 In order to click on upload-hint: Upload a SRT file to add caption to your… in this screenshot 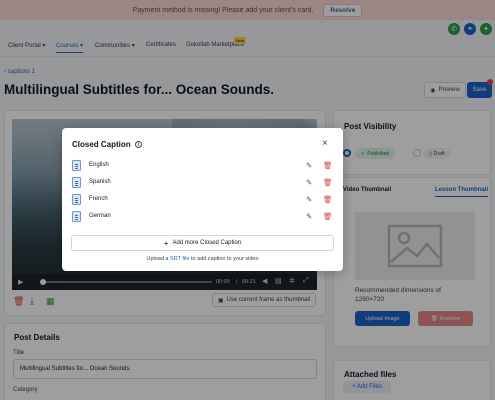, I will do `click(202, 259)`.